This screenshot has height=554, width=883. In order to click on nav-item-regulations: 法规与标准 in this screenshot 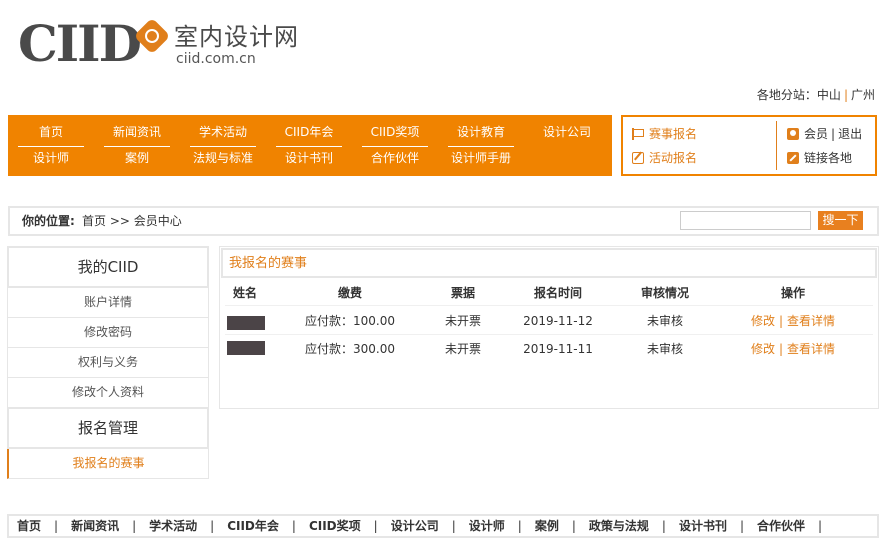, I will do `click(223, 159)`.